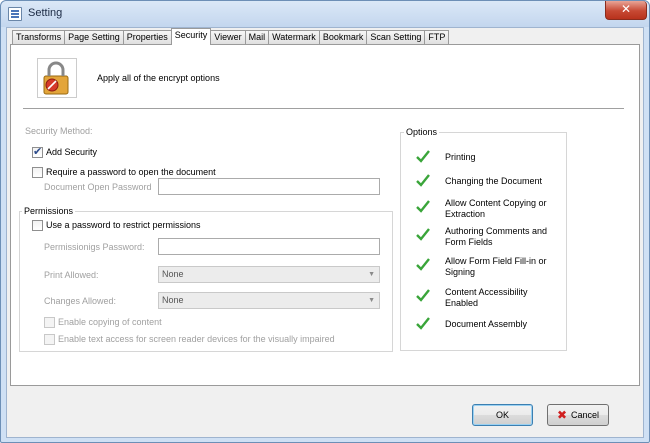 This screenshot has width=650, height=443. Describe the element at coordinates (191, 36) in the screenshot. I see `tab-security: Security` at that location.